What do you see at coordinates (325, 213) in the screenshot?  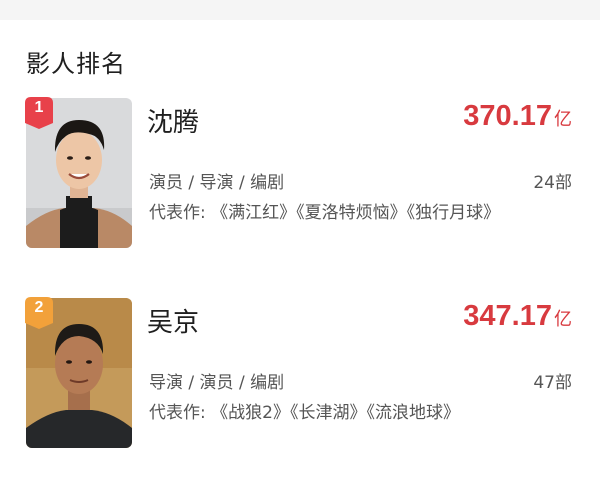 I see `representative-works: 代表作: 《满江红》《夏洛特烦恼》《独行月球》` at bounding box center [325, 213].